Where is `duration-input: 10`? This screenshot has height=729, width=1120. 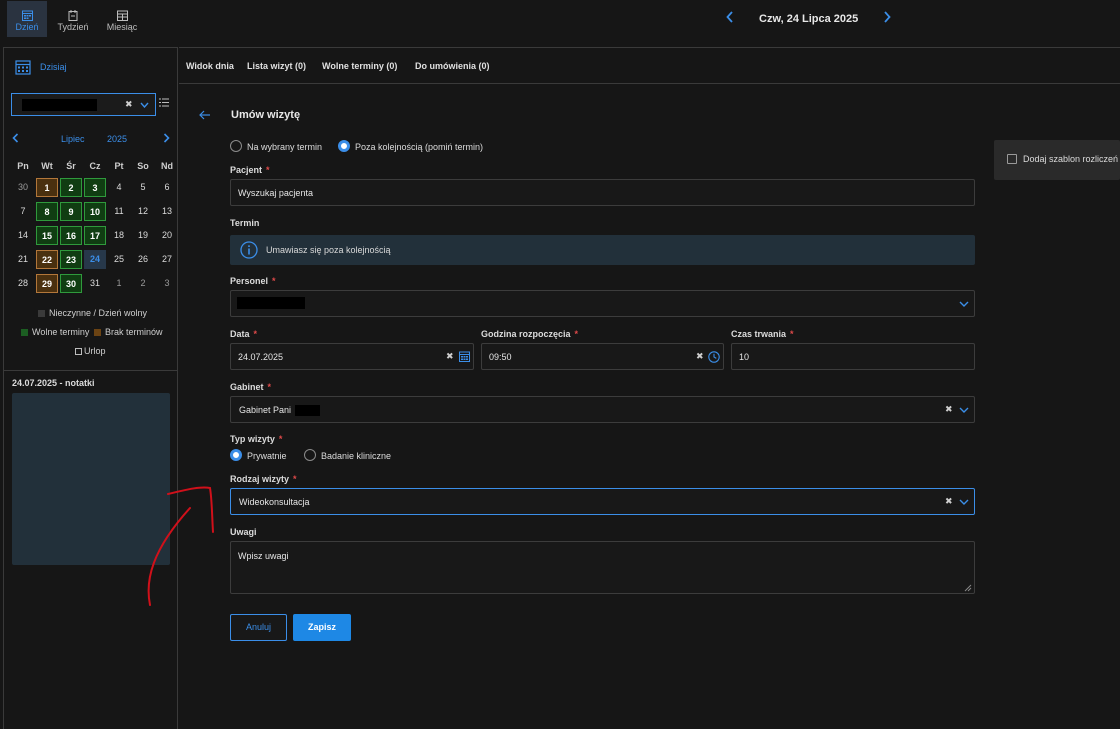
duration-input: 10 is located at coordinates (853, 356).